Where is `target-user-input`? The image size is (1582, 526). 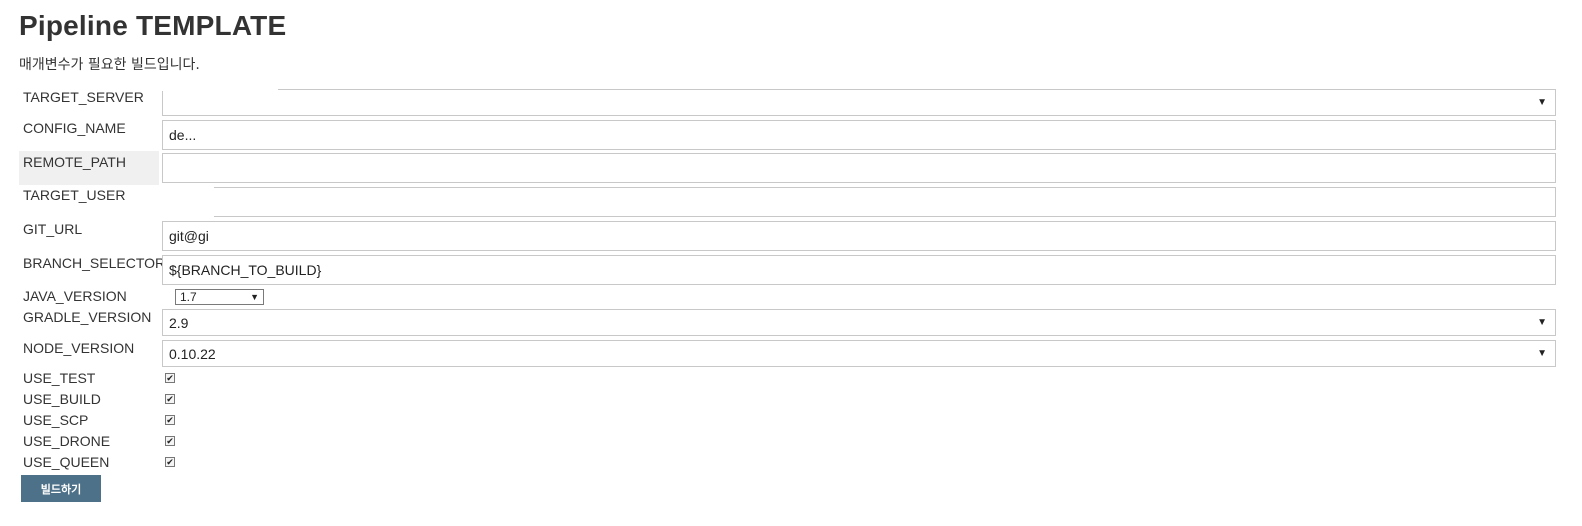
target-user-input is located at coordinates (859, 202).